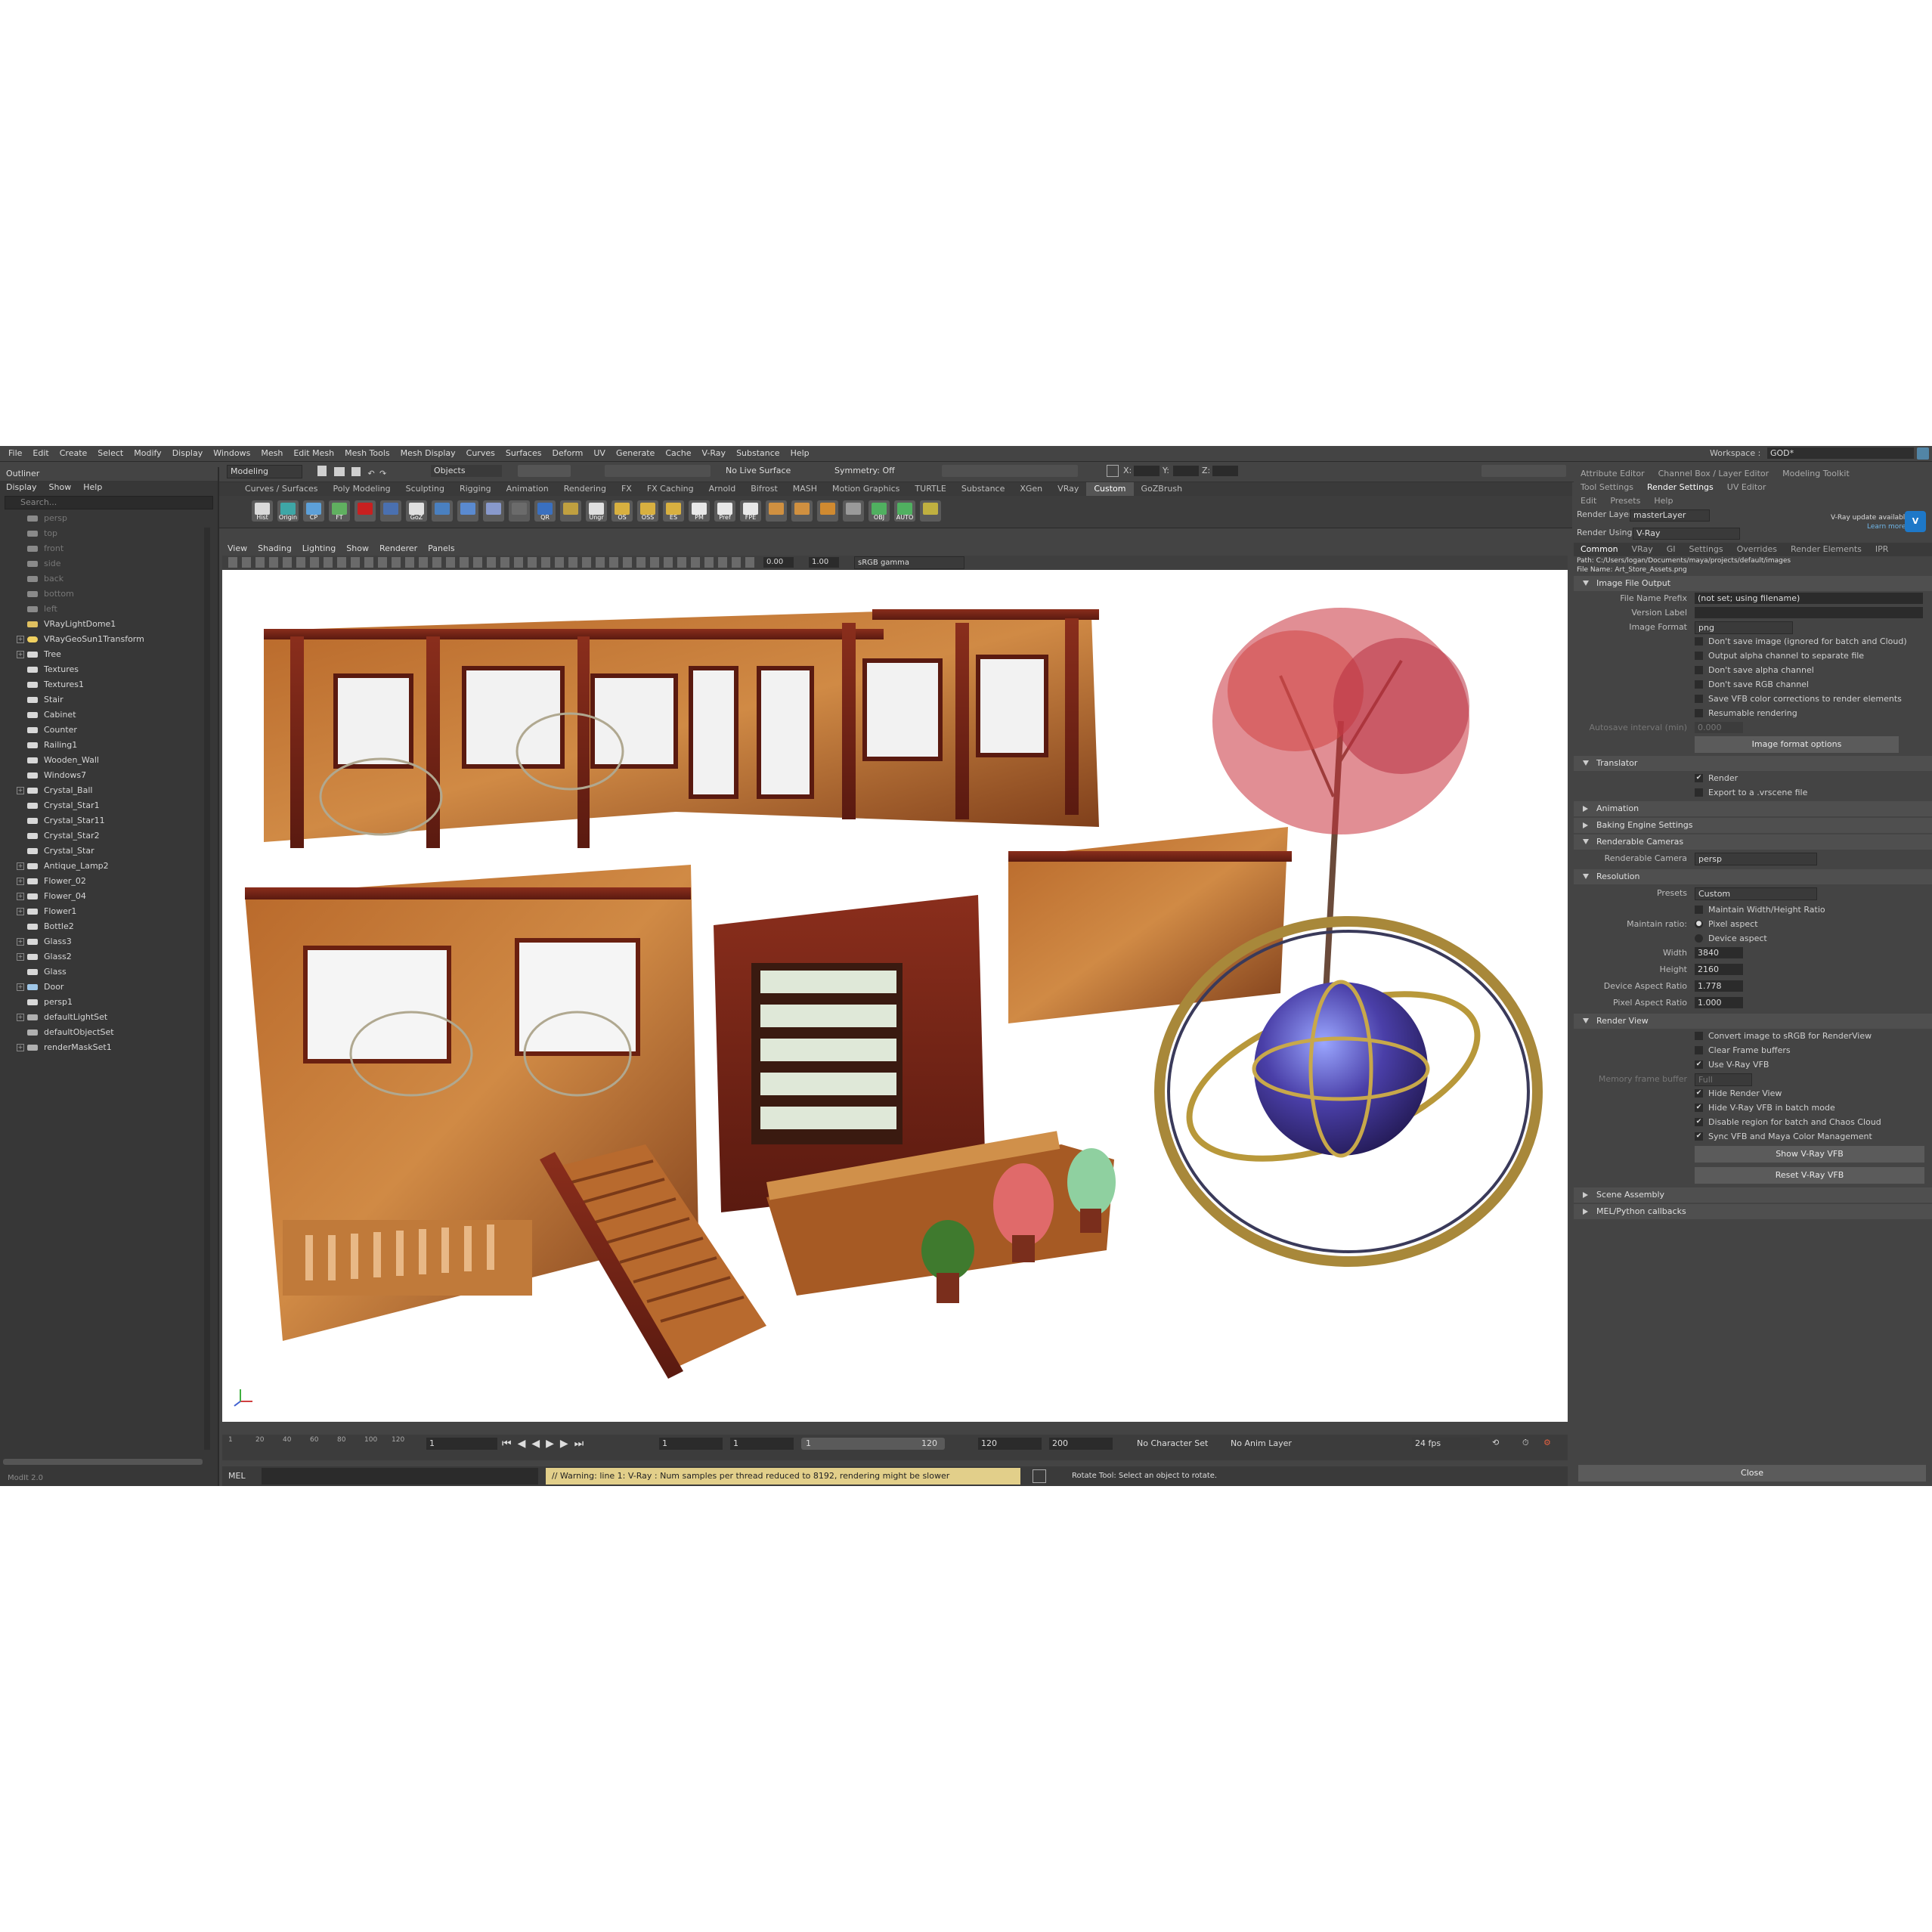  I want to click on menu-substance: Substance, so click(758, 453).